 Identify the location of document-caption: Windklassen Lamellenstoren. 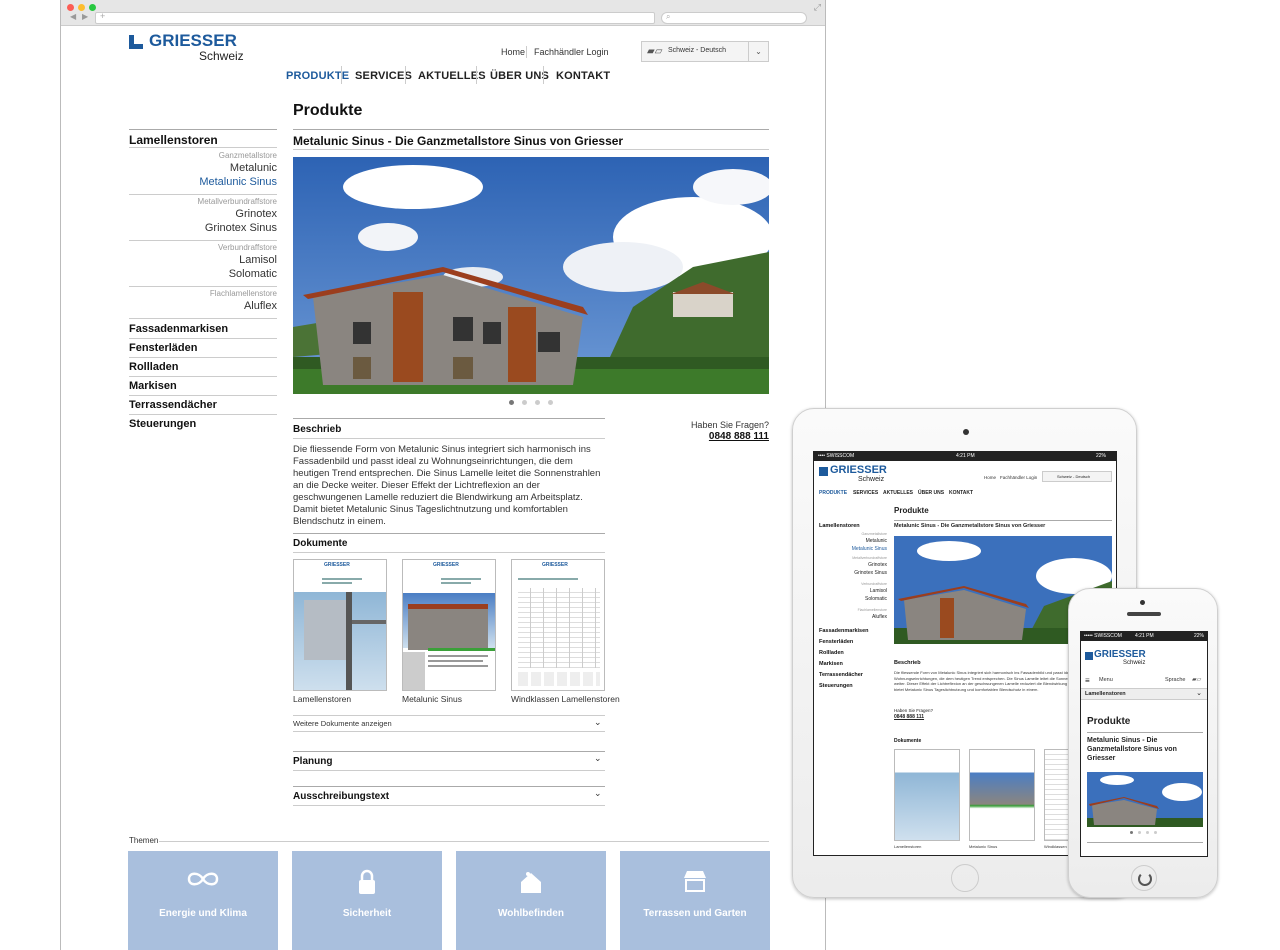
(565, 699).